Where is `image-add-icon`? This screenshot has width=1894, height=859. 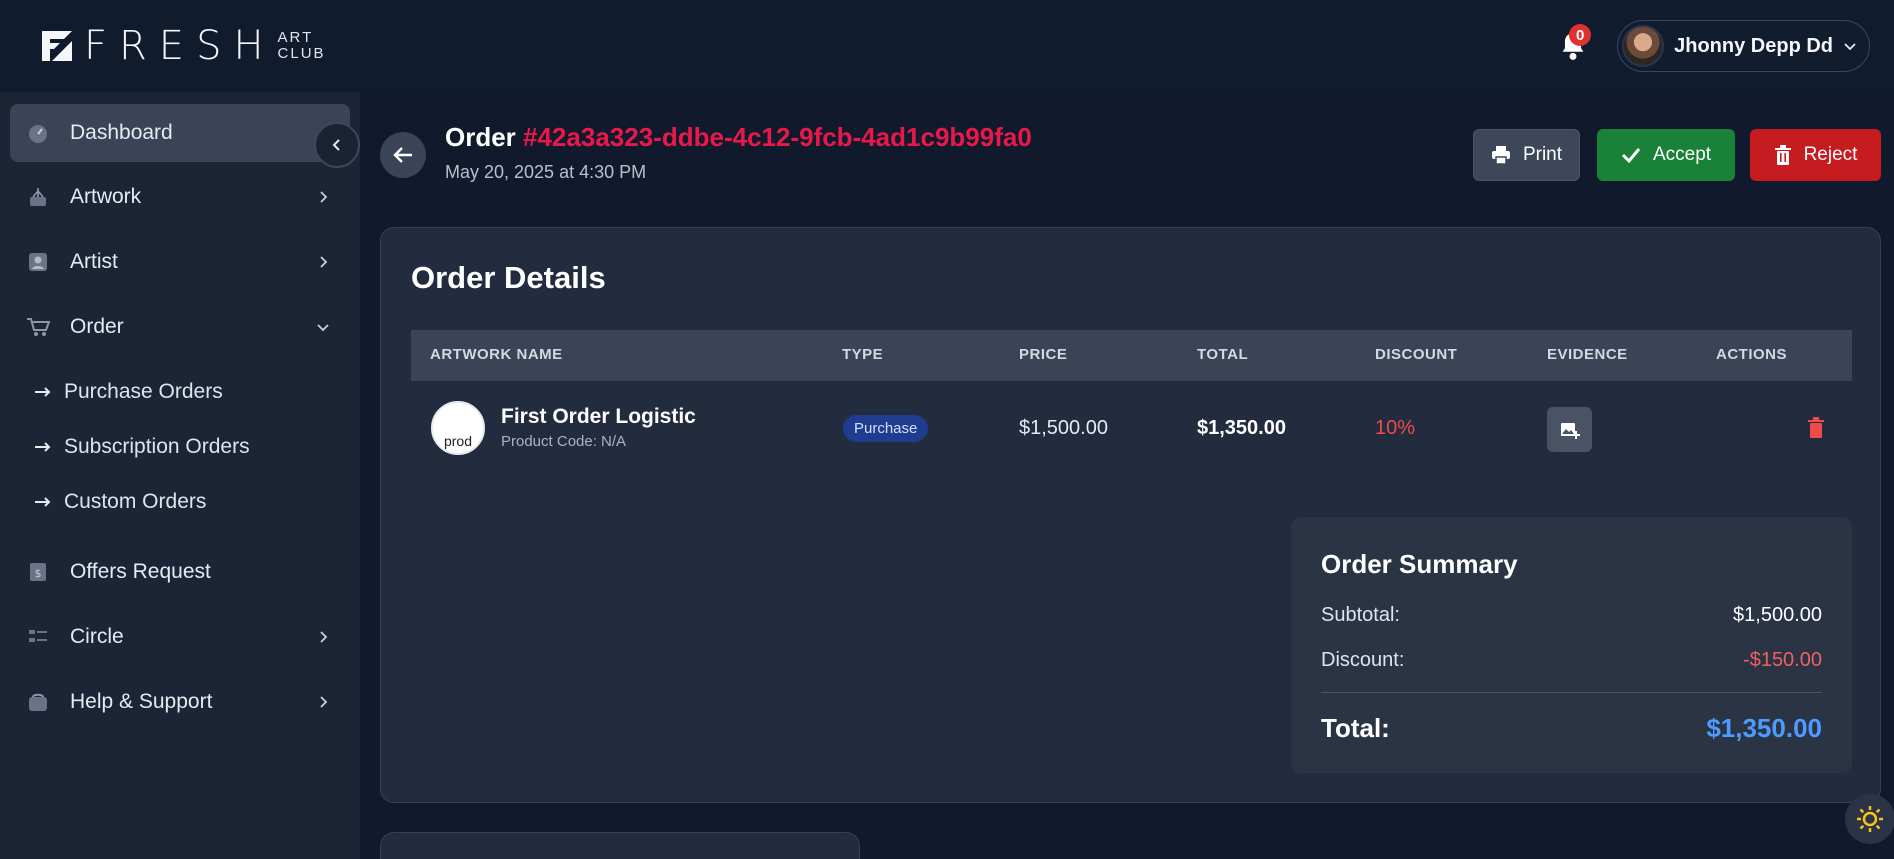 image-add-icon is located at coordinates (1570, 430).